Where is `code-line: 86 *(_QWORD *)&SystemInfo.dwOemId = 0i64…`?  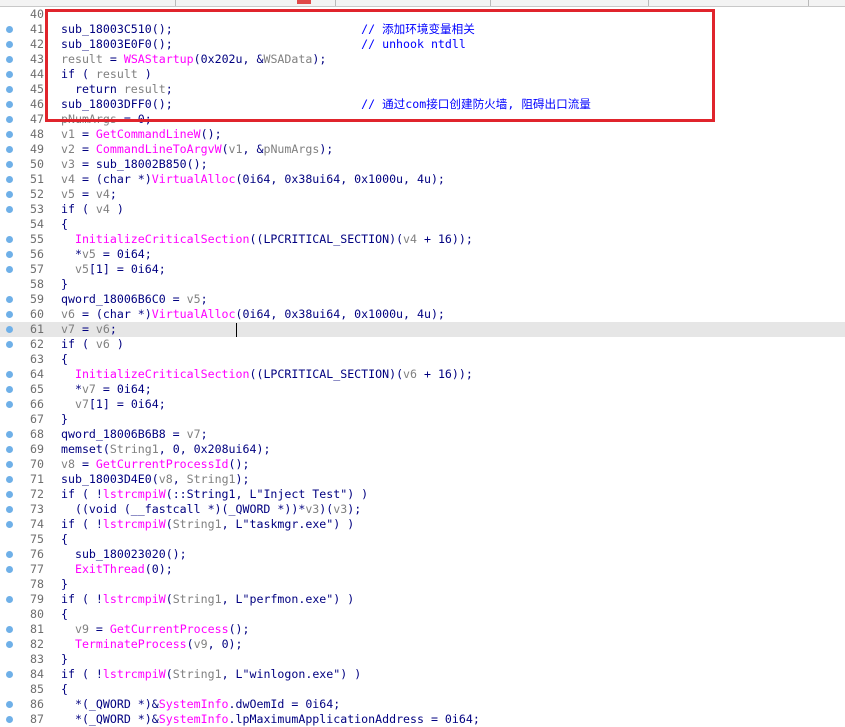
code-line: 86 *(_QWORD *)&SystemInfo.dwOemId = 0i64… is located at coordinates (422, 704).